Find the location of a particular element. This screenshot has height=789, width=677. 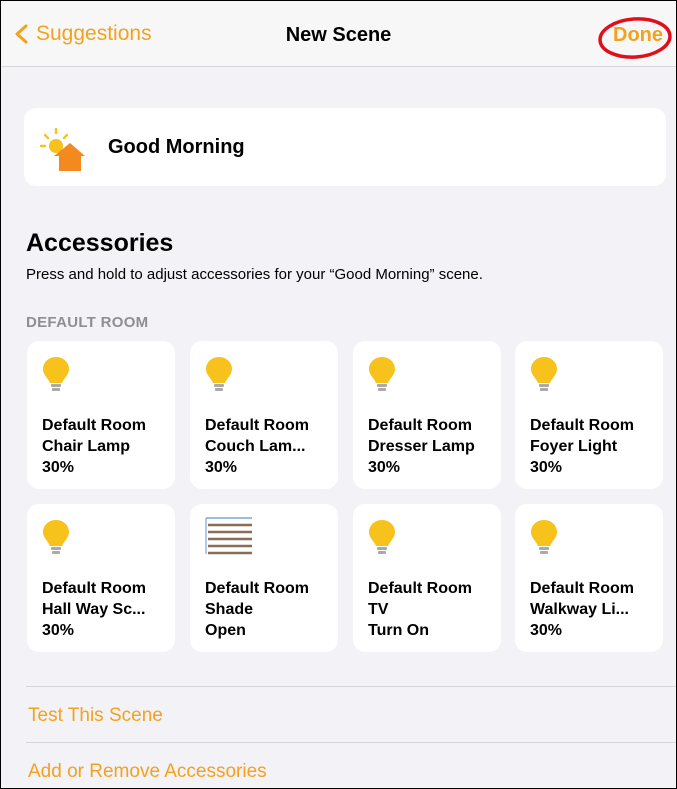

shade-icon is located at coordinates (228, 536).